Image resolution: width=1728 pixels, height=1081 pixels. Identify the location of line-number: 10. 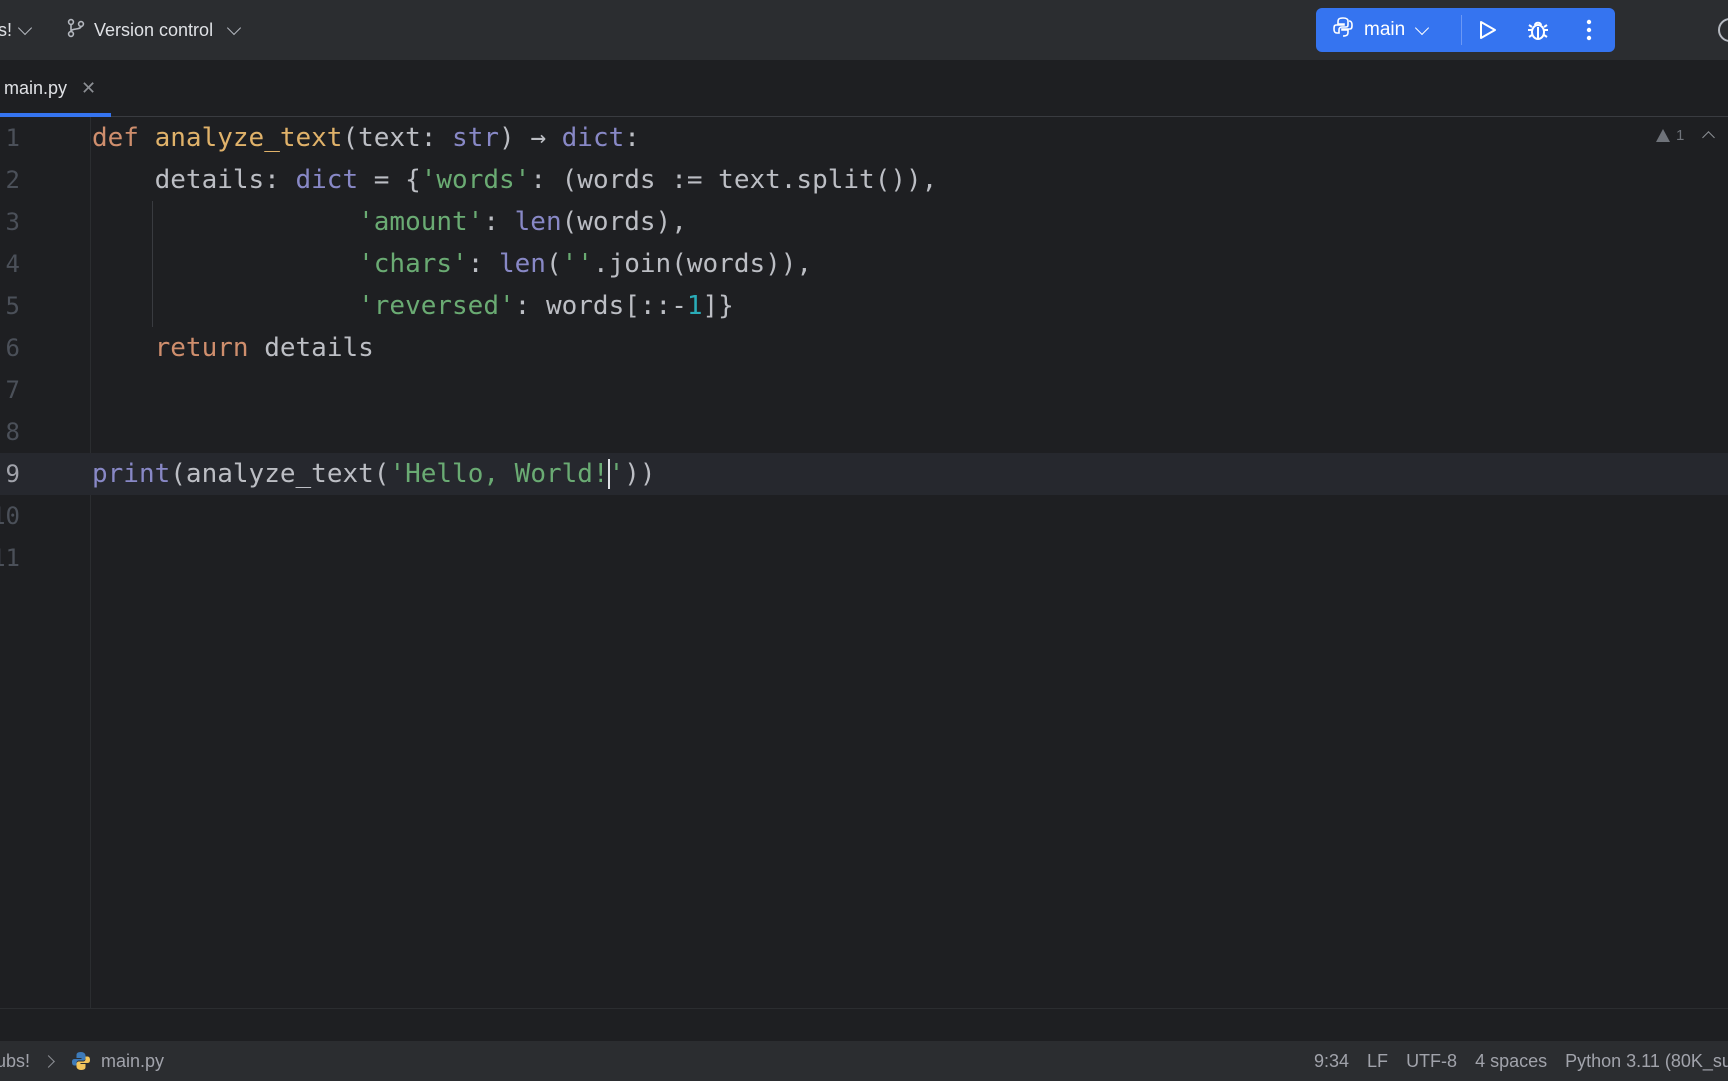
(10, 516).